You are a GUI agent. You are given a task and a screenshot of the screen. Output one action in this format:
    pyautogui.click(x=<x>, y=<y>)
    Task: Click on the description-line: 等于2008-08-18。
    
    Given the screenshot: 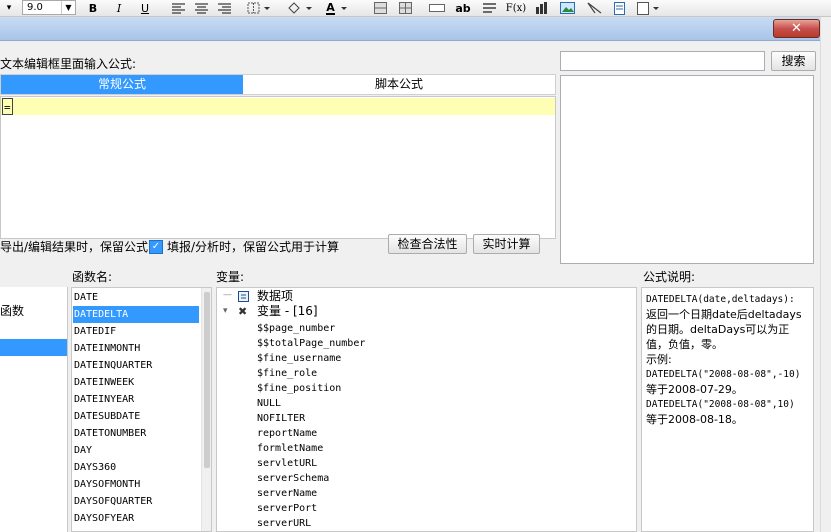 What is the action you would take?
    pyautogui.click(x=694, y=419)
    